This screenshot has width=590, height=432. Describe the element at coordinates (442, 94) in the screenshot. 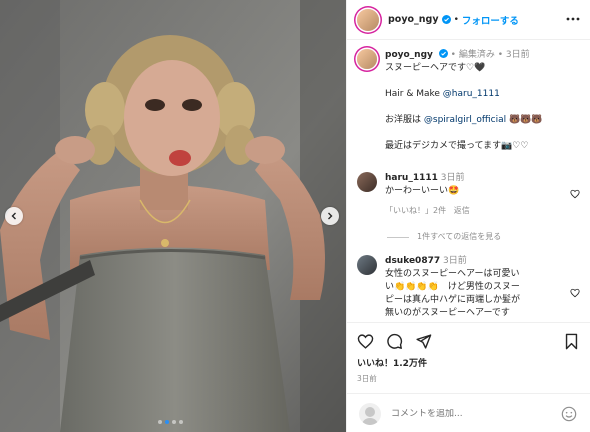

I see `caption-line: Hair & Make @haru_1111` at that location.